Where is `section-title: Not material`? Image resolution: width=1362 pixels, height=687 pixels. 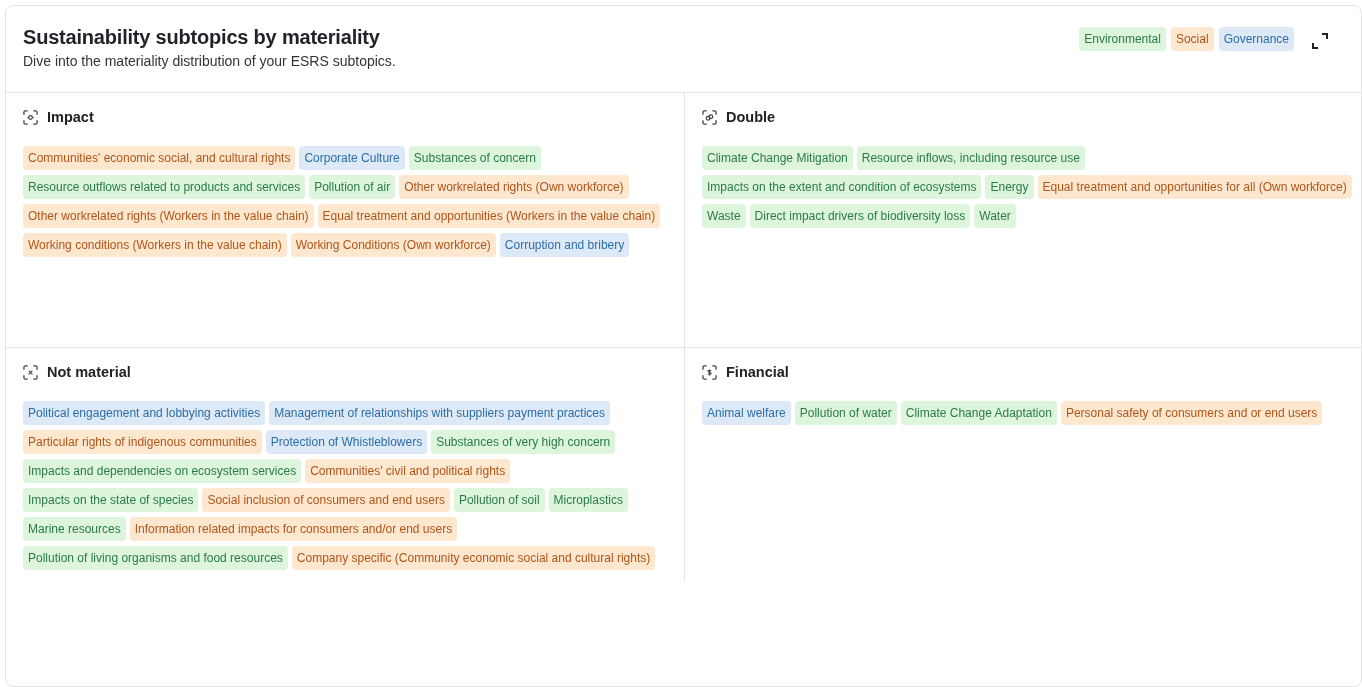 section-title: Not material is located at coordinates (89, 372).